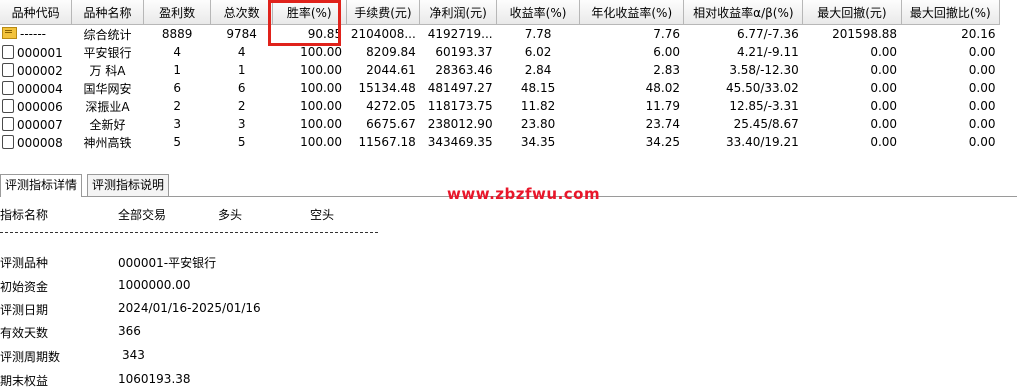 Image resolution: width=1017 pixels, height=390 pixels. I want to click on annual-return-cell: 7.76, so click(666, 34).